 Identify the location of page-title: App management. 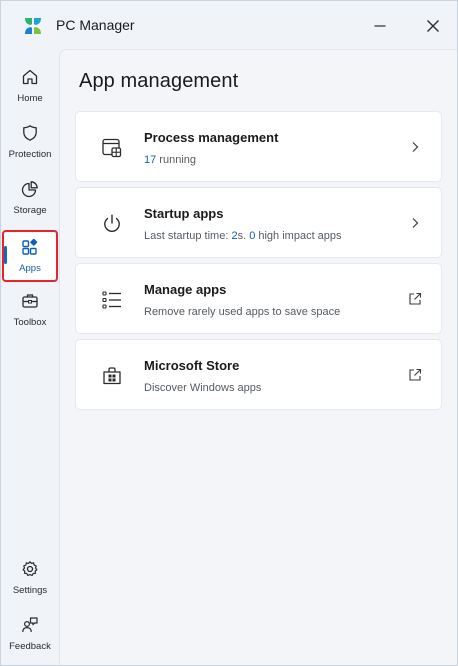
(159, 81).